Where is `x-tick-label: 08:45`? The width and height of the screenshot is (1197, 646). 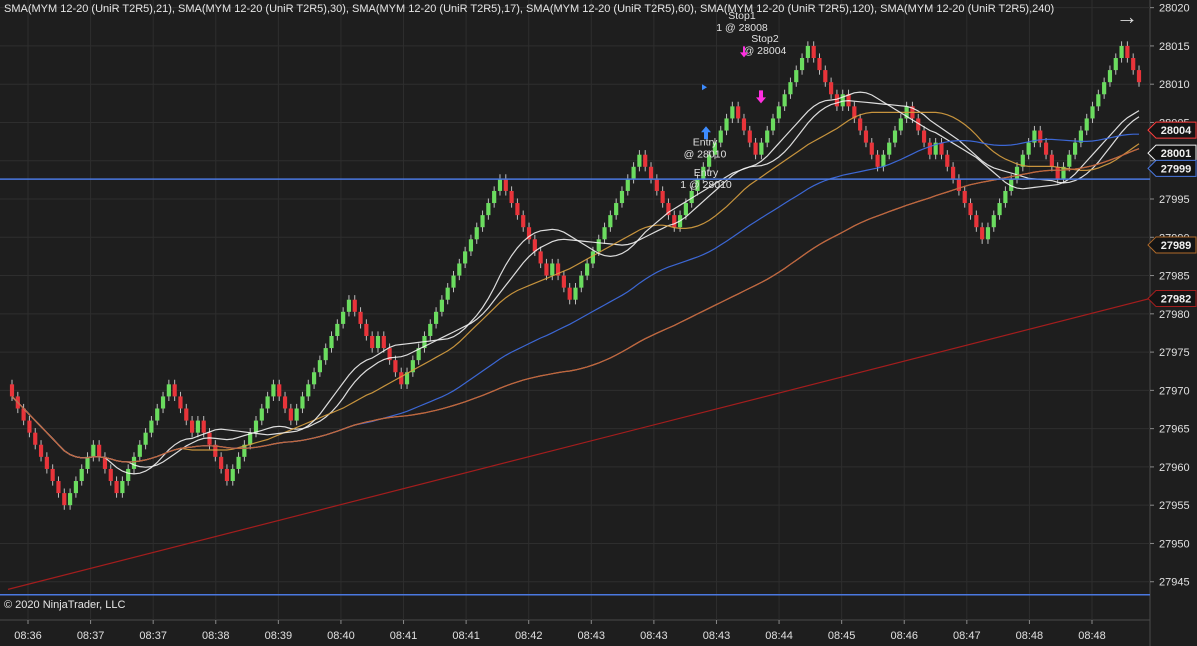 x-tick-label: 08:45 is located at coordinates (842, 636).